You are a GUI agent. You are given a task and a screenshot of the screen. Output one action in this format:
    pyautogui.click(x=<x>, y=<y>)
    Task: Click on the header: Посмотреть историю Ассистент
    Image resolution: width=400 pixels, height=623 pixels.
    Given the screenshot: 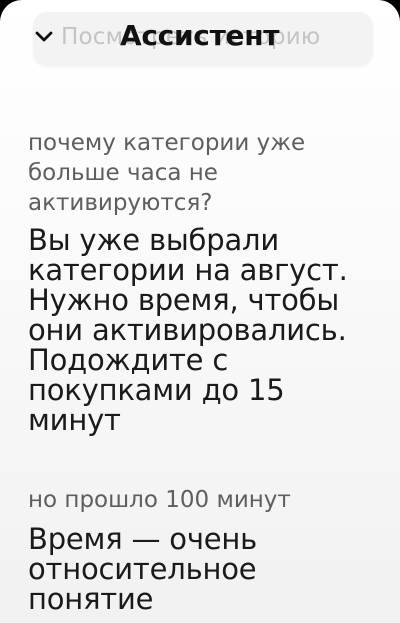 What is the action you would take?
    pyautogui.click(x=200, y=40)
    